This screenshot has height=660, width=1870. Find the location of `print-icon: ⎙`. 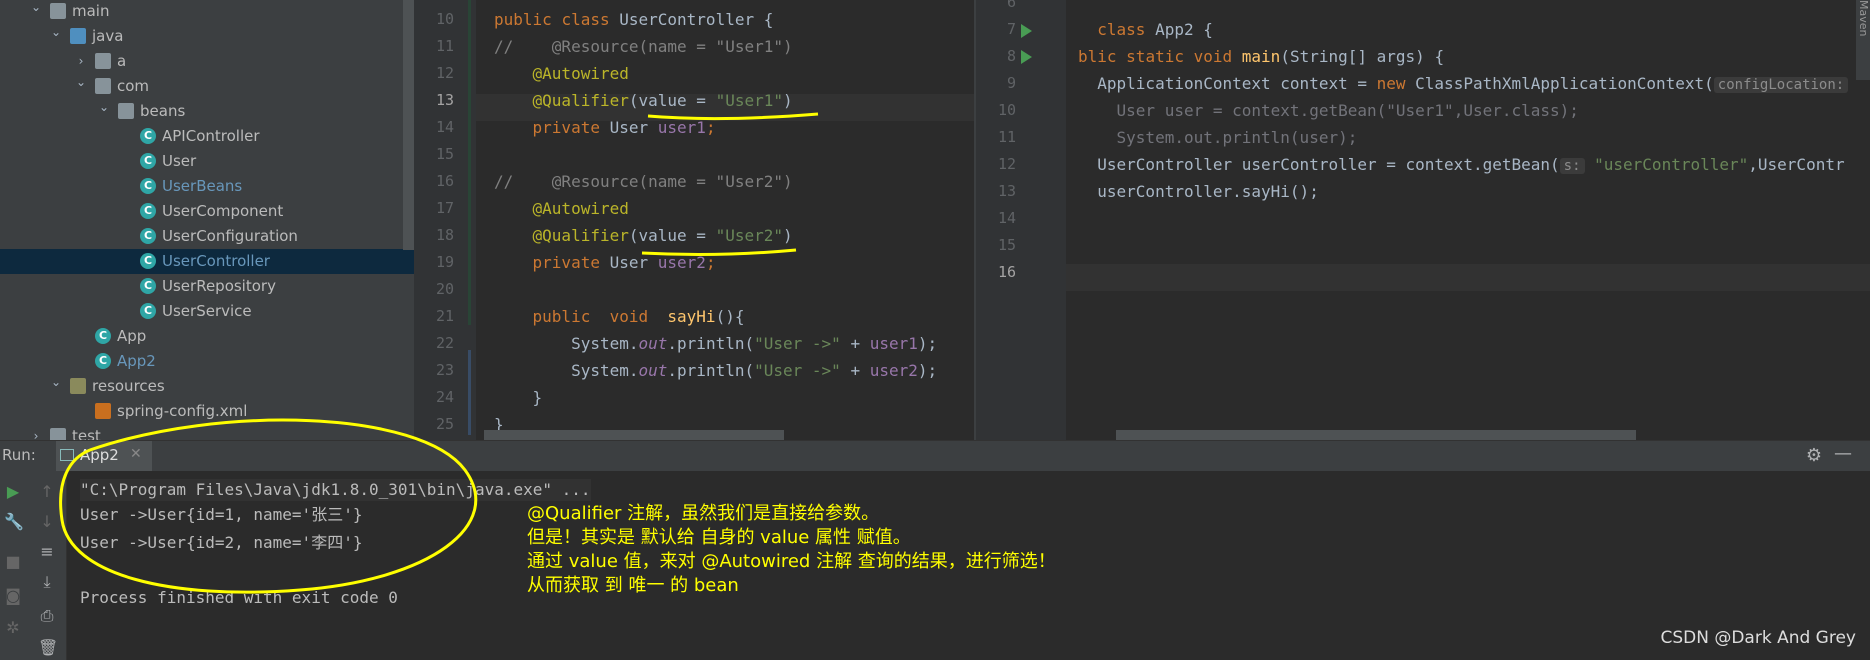

print-icon: ⎙ is located at coordinates (47, 616).